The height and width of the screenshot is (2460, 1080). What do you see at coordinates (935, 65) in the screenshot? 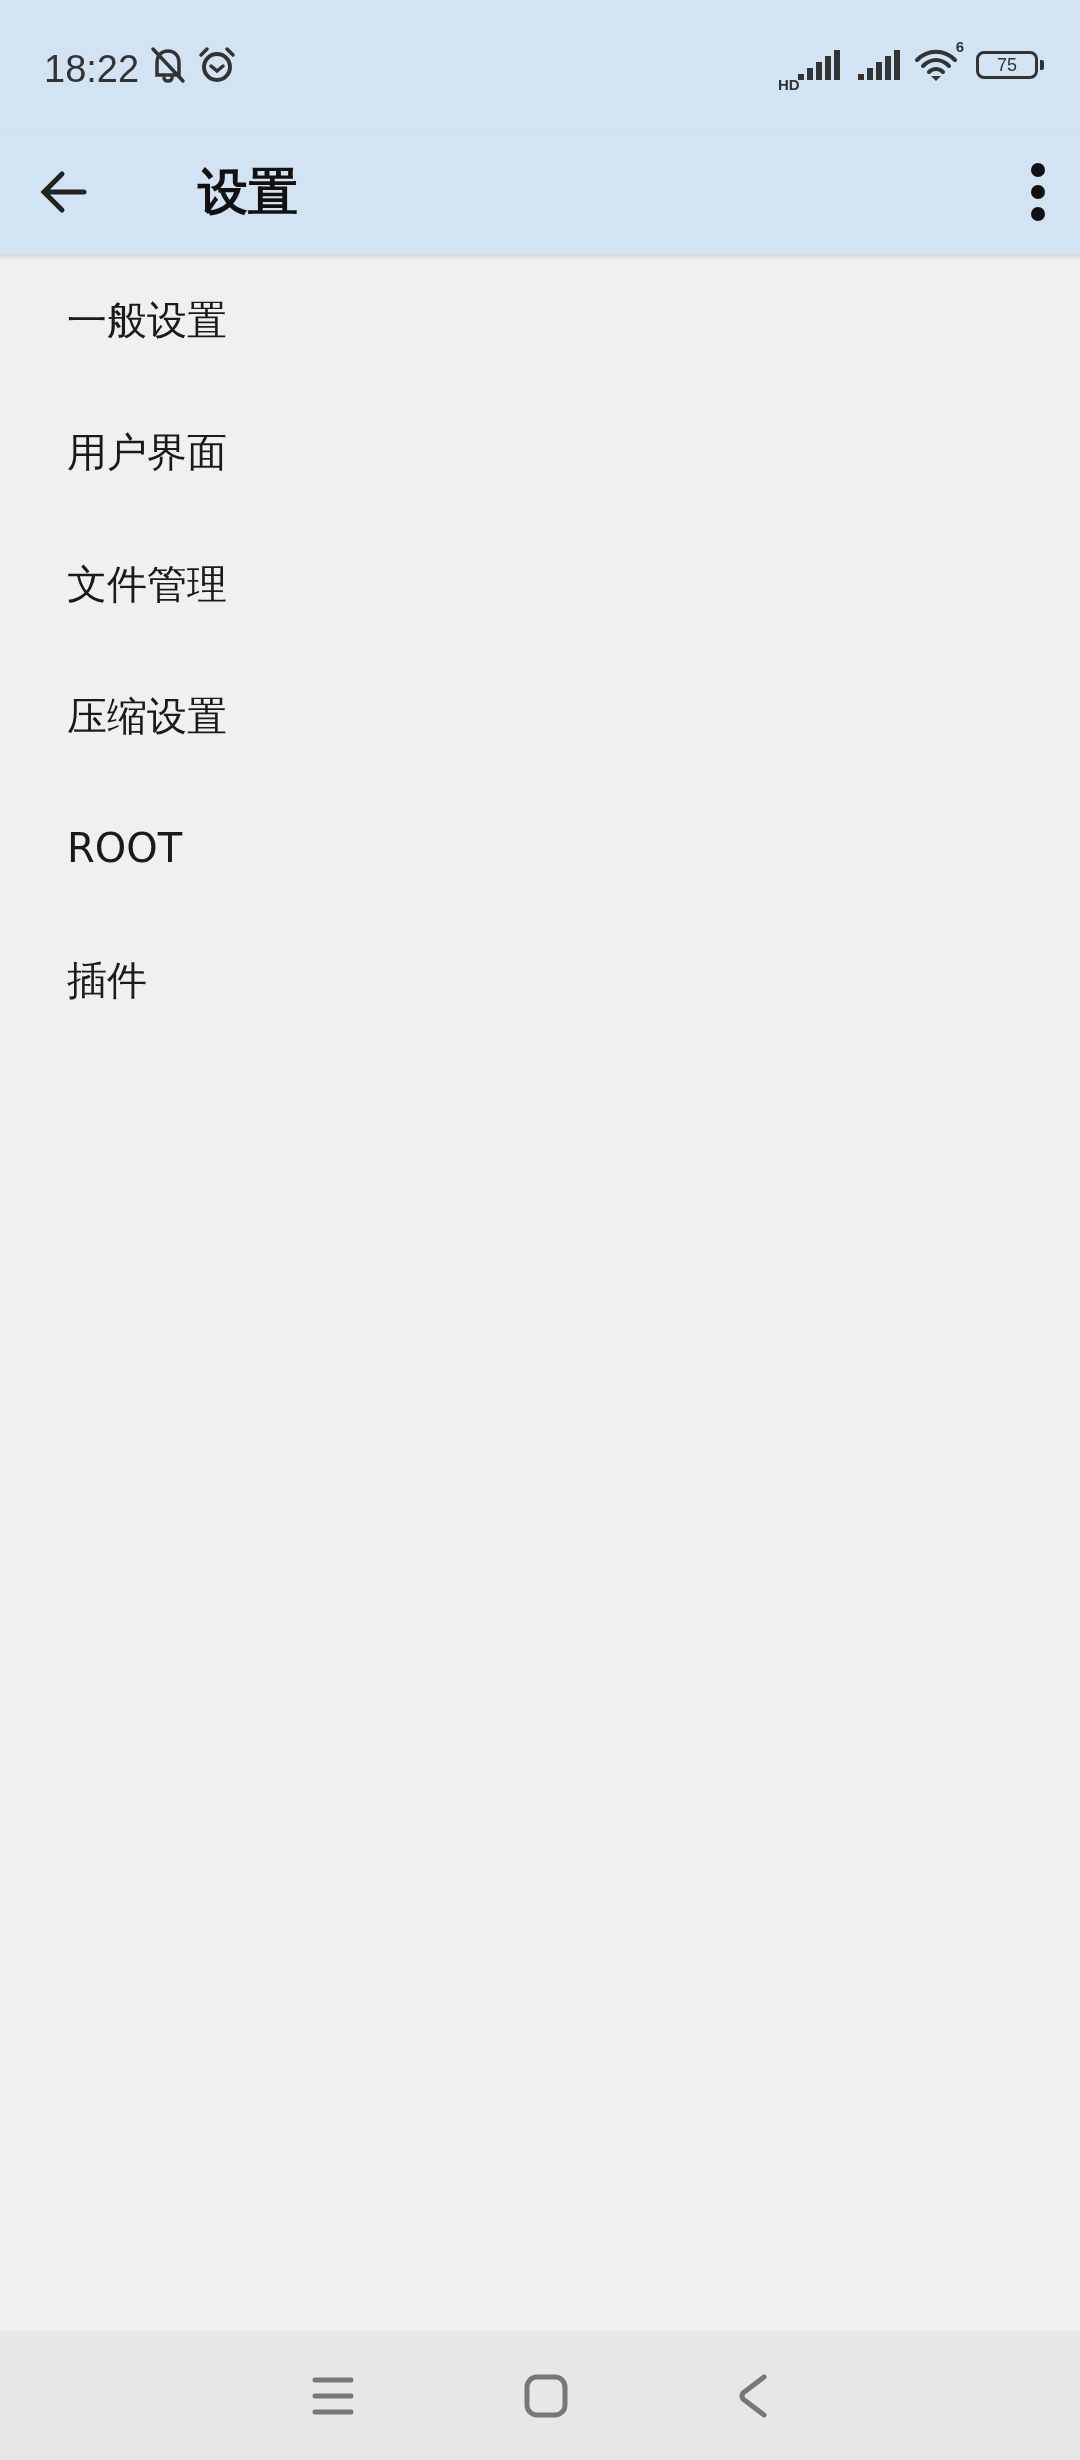
I see `wifi-icon` at bounding box center [935, 65].